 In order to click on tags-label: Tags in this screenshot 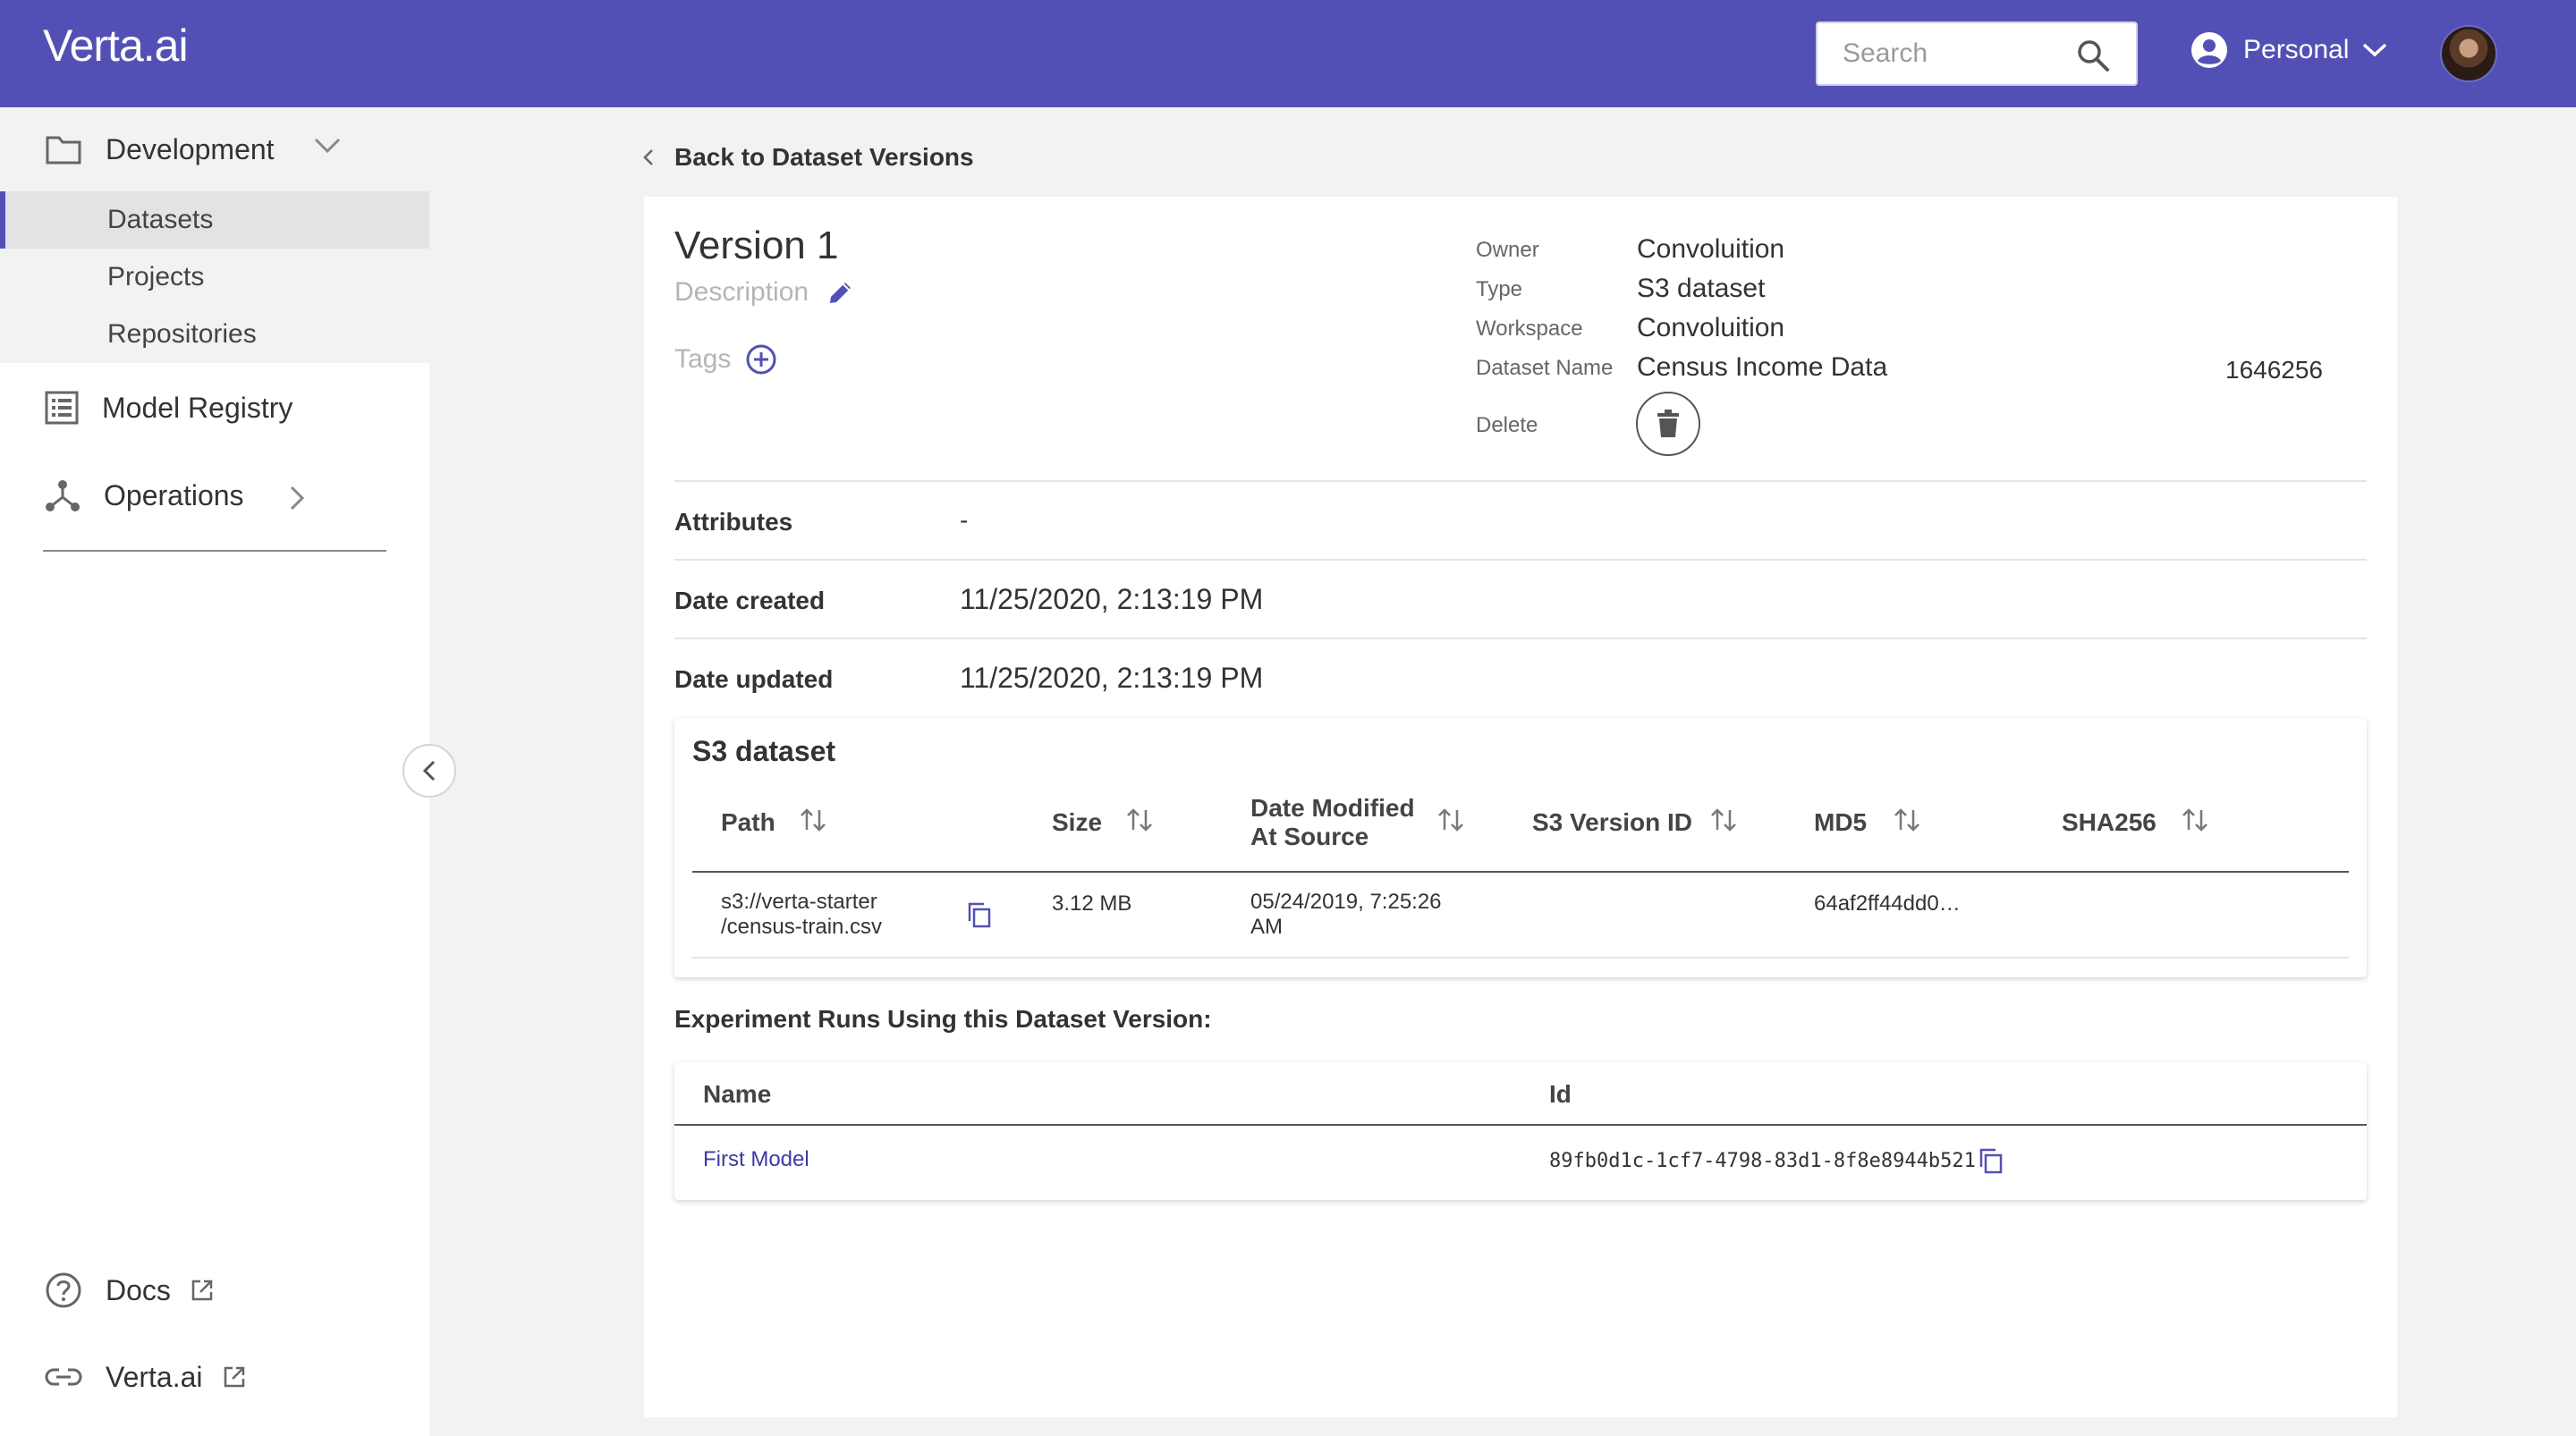, I will do `click(703, 359)`.